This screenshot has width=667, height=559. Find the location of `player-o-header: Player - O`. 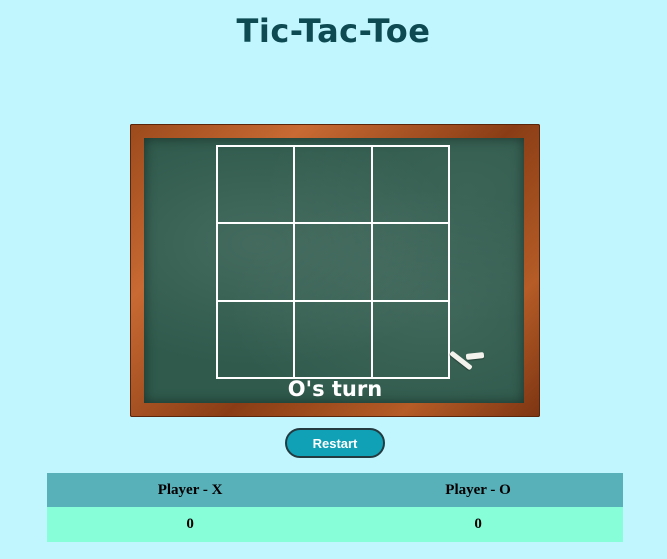

player-o-header: Player - O is located at coordinates (478, 490).